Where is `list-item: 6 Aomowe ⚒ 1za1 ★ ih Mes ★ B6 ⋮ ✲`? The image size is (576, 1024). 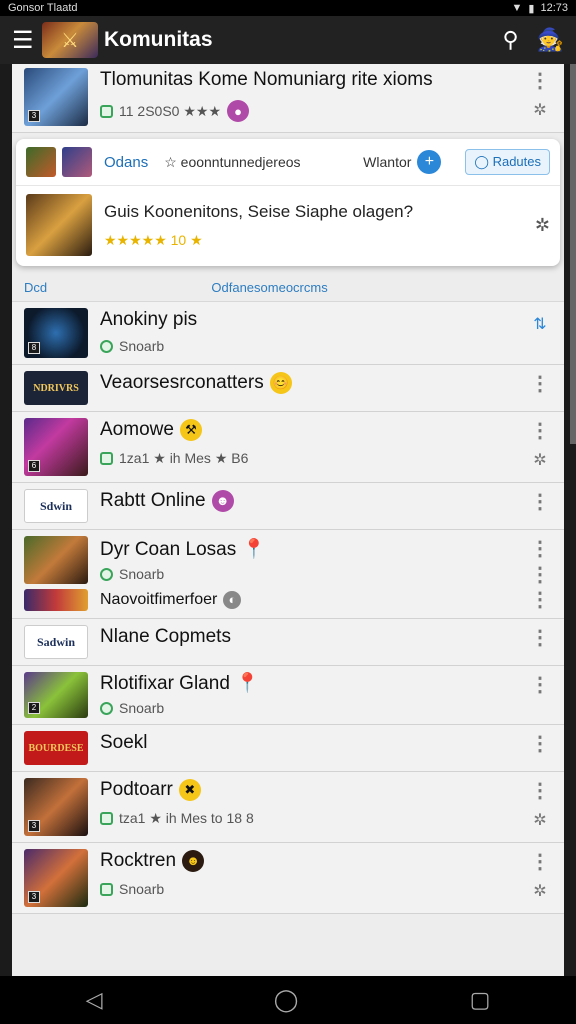 list-item: 6 Aomowe ⚒ 1za1 ★ ih Mes ★ B6 ⋮ ✲ is located at coordinates (288, 447).